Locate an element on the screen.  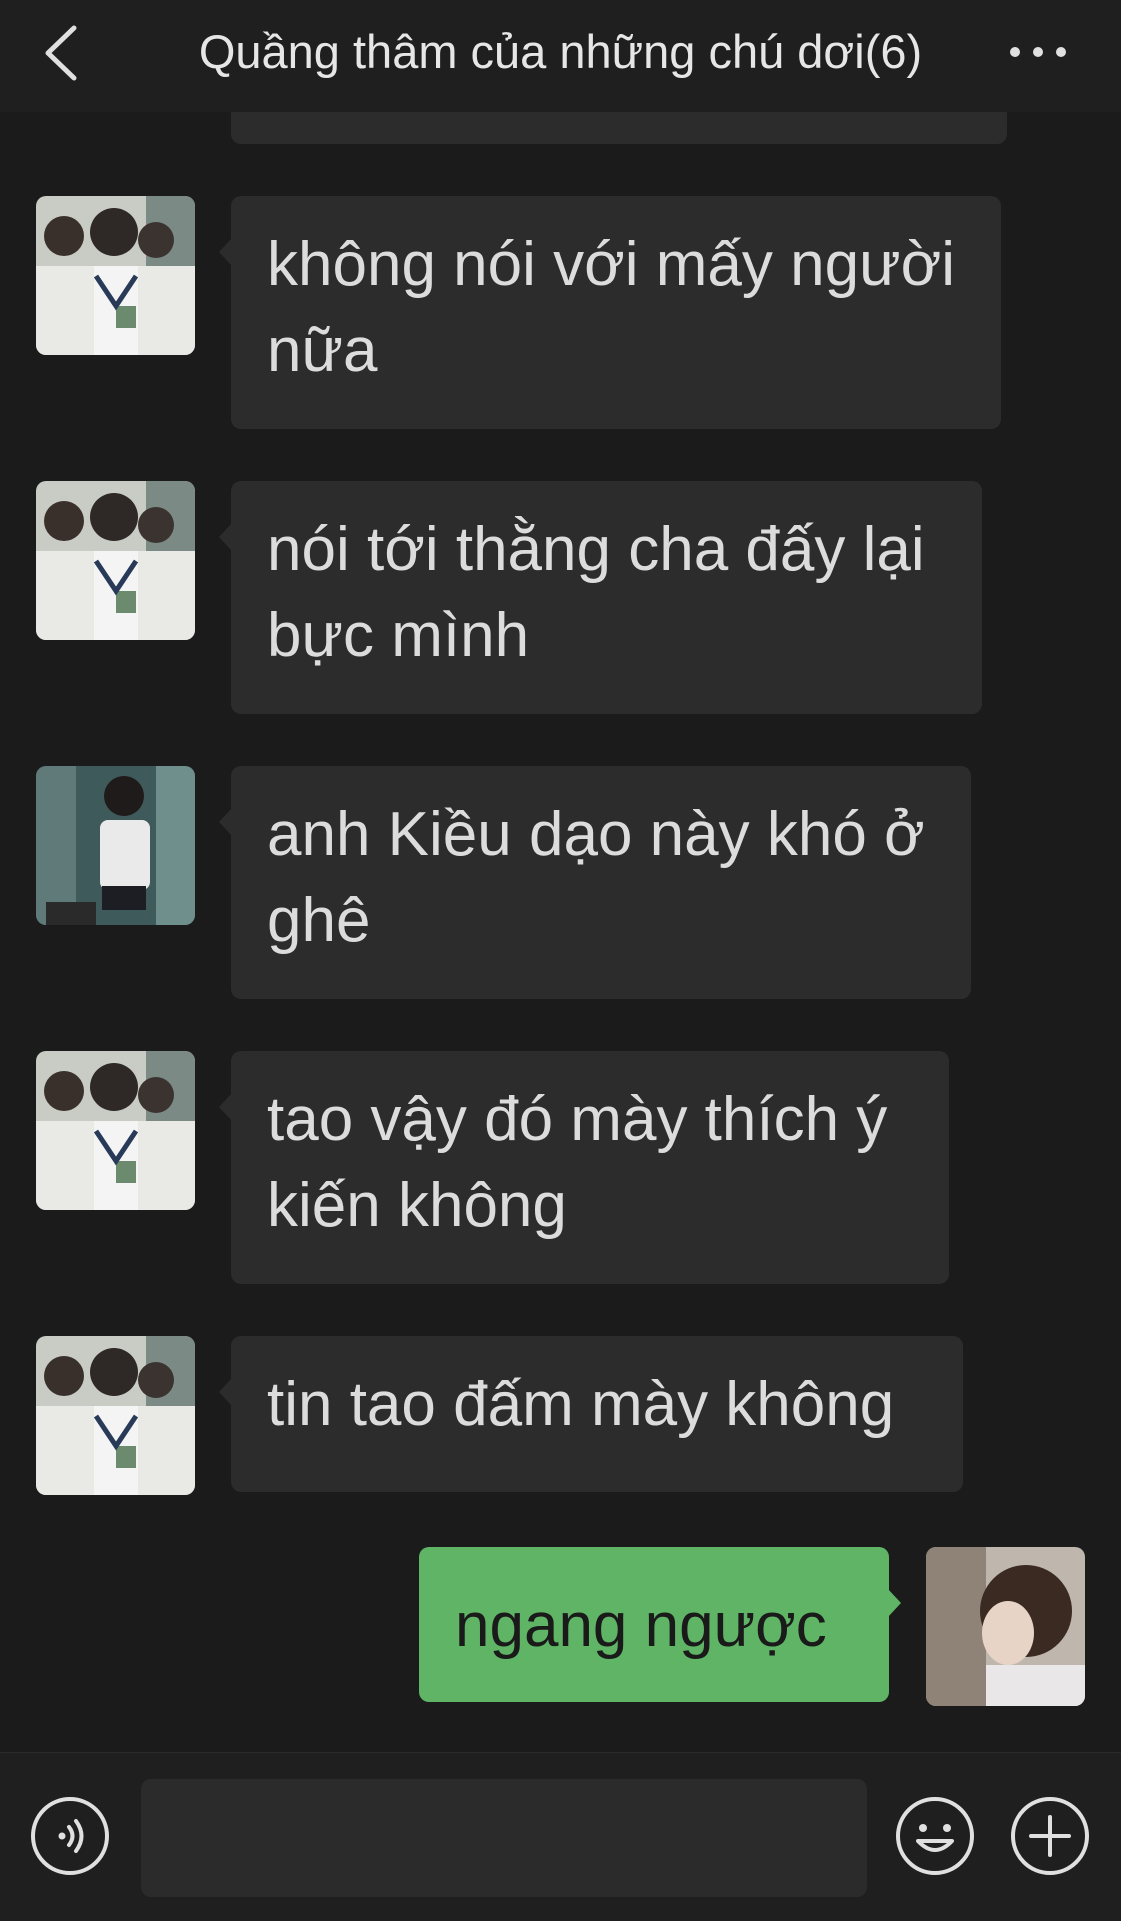
message-bubble: không nói với mấy người nữa is located at coordinates (610, 312).